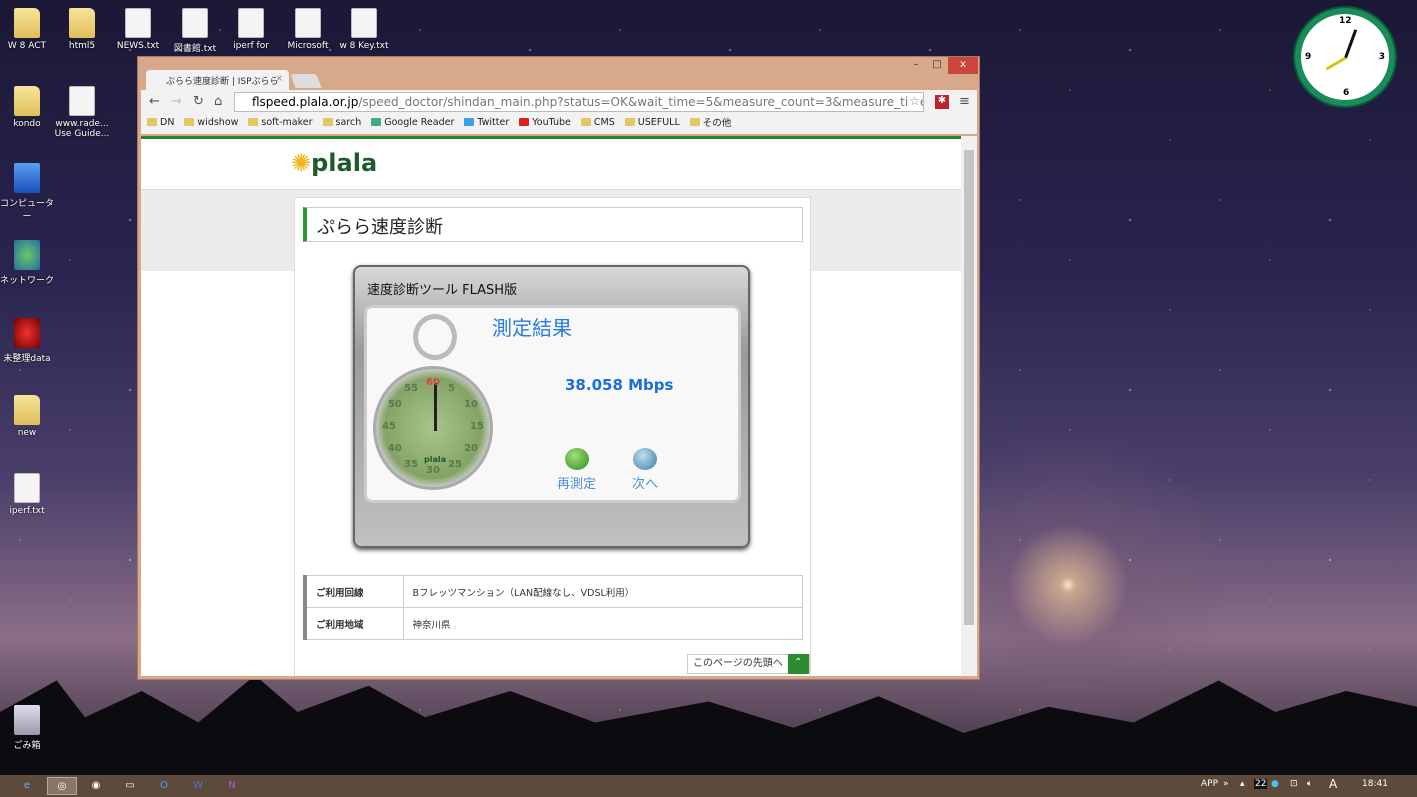 This screenshot has height=797, width=1417. I want to click on desktop-icon: new, so click(28, 416).